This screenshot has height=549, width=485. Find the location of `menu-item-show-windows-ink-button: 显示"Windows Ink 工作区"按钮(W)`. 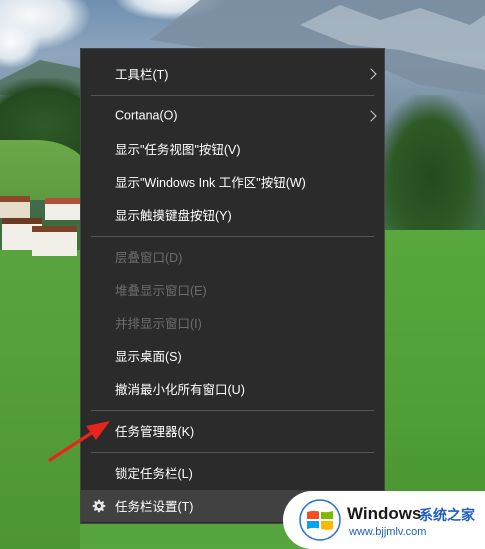

menu-item-show-windows-ink-button: 显示"Windows Ink 工作区"按钮(W) is located at coordinates (232, 182).